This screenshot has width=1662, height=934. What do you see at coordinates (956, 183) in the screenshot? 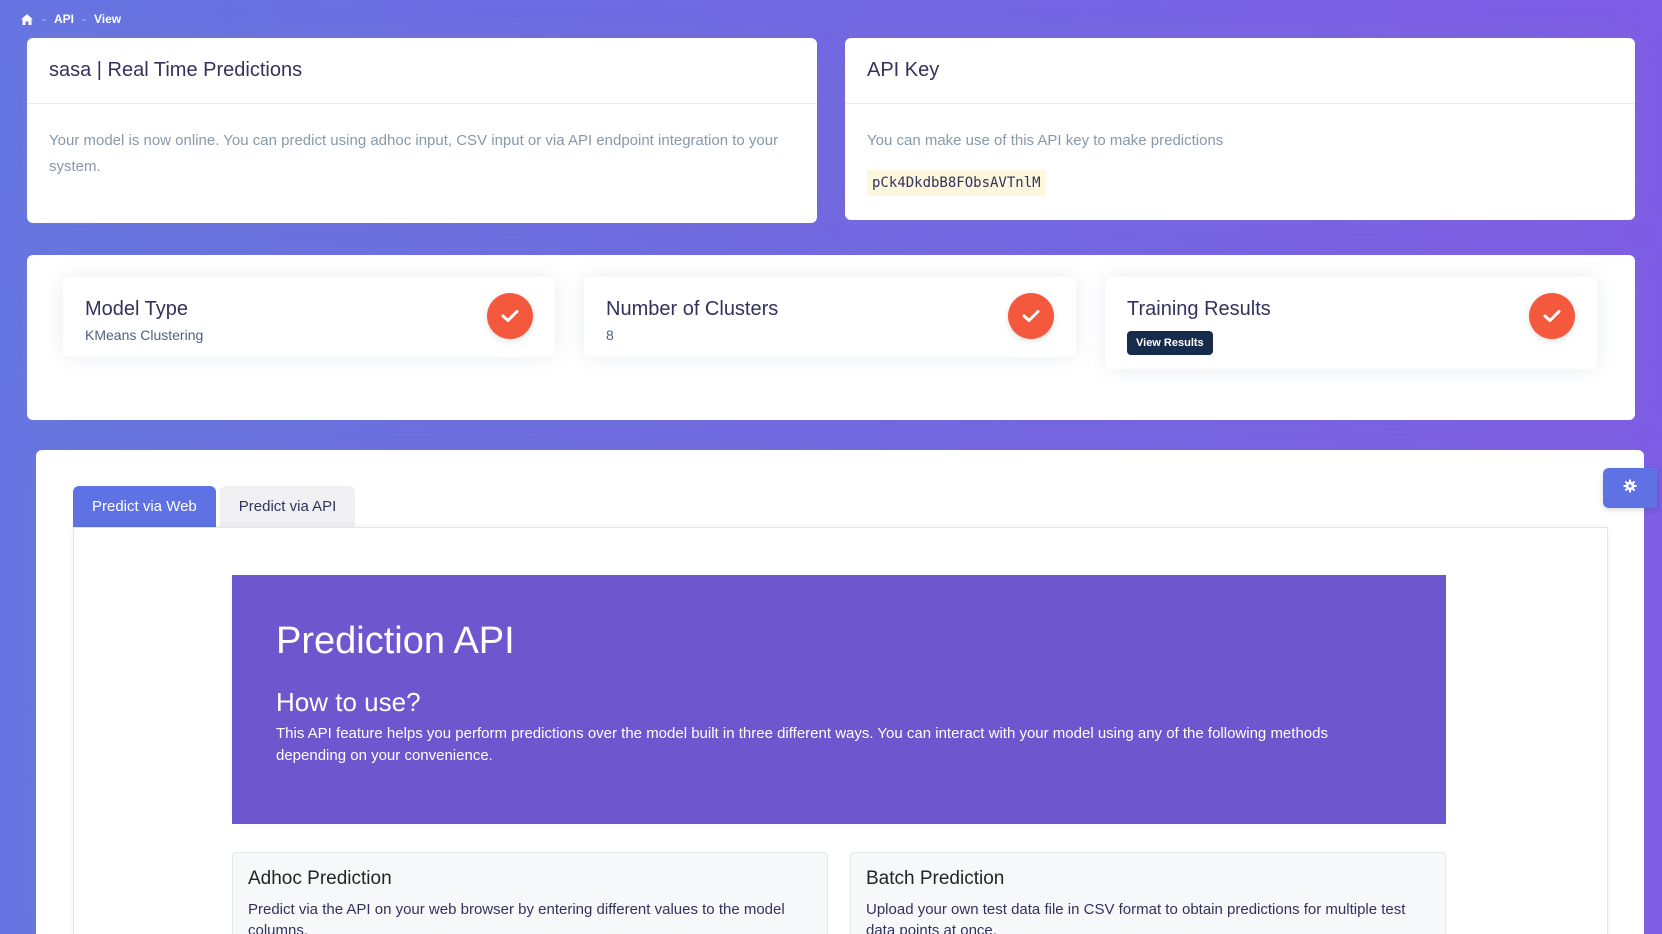
I see `api-key-value: pCk4DkdbB8FObsAVTnlM` at bounding box center [956, 183].